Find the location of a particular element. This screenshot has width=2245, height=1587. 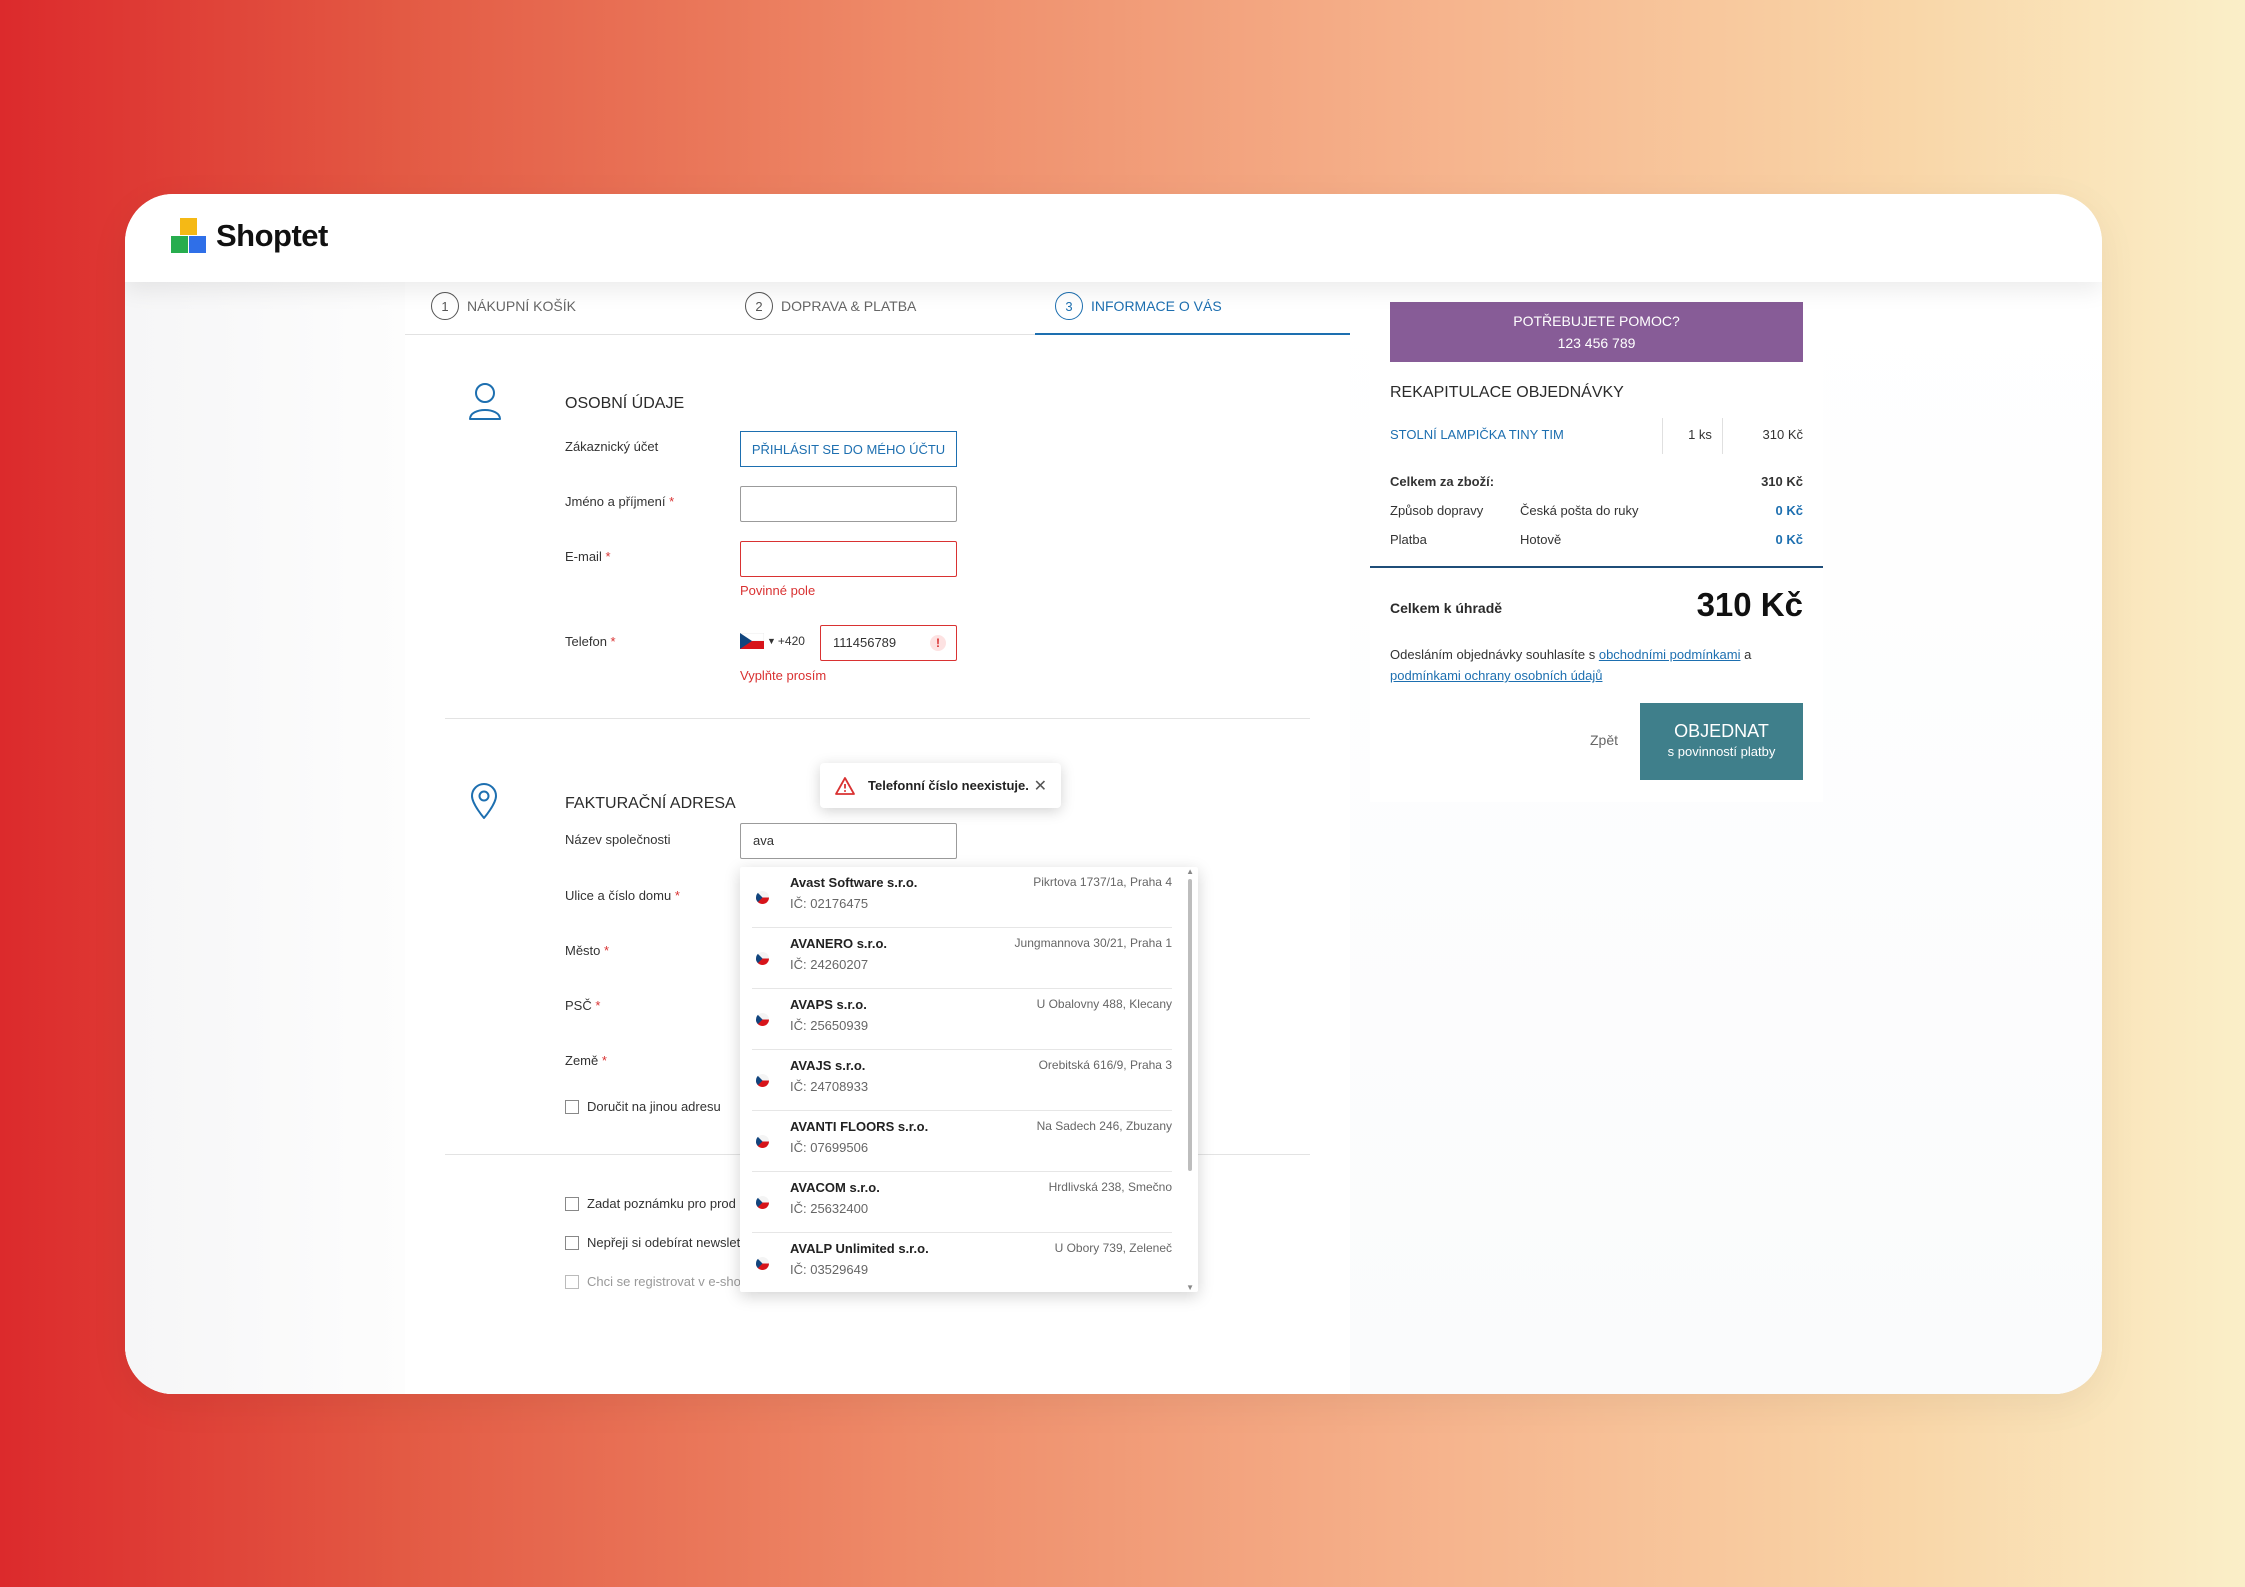

shipping-label: Způsob dopravy is located at coordinates (1437, 510).